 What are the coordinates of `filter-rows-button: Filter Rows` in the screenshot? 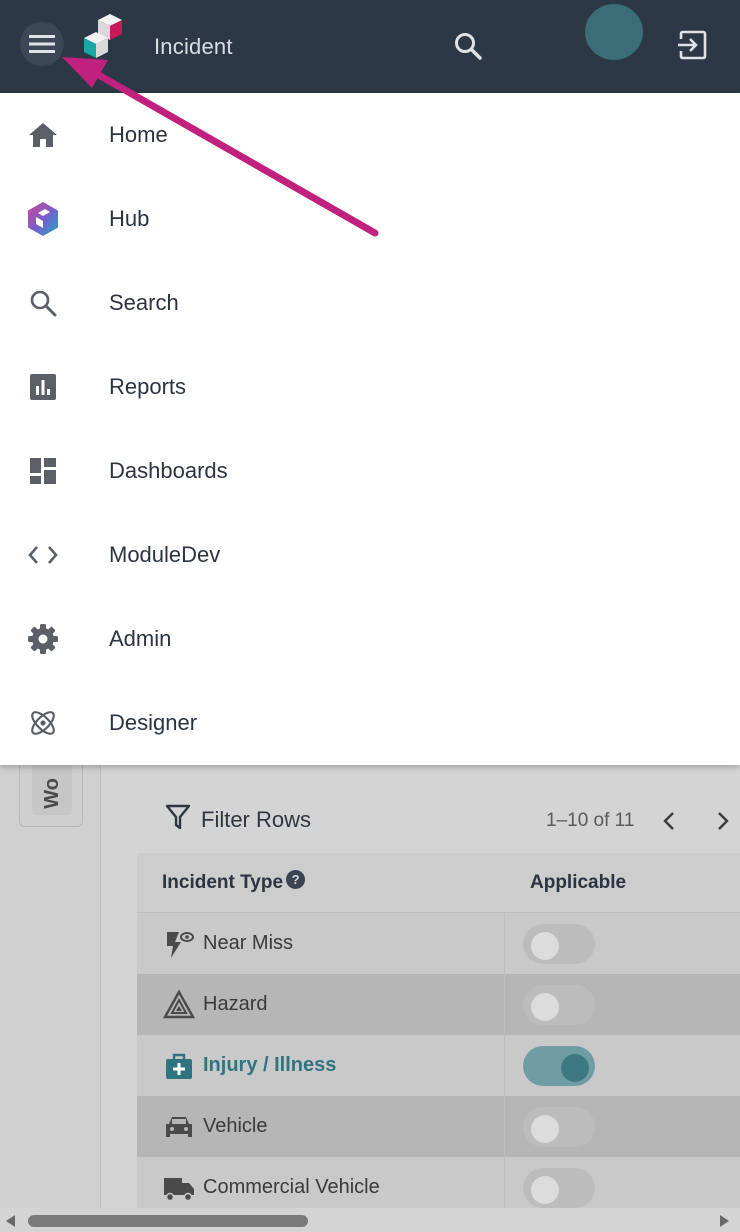 It's located at (238, 819).